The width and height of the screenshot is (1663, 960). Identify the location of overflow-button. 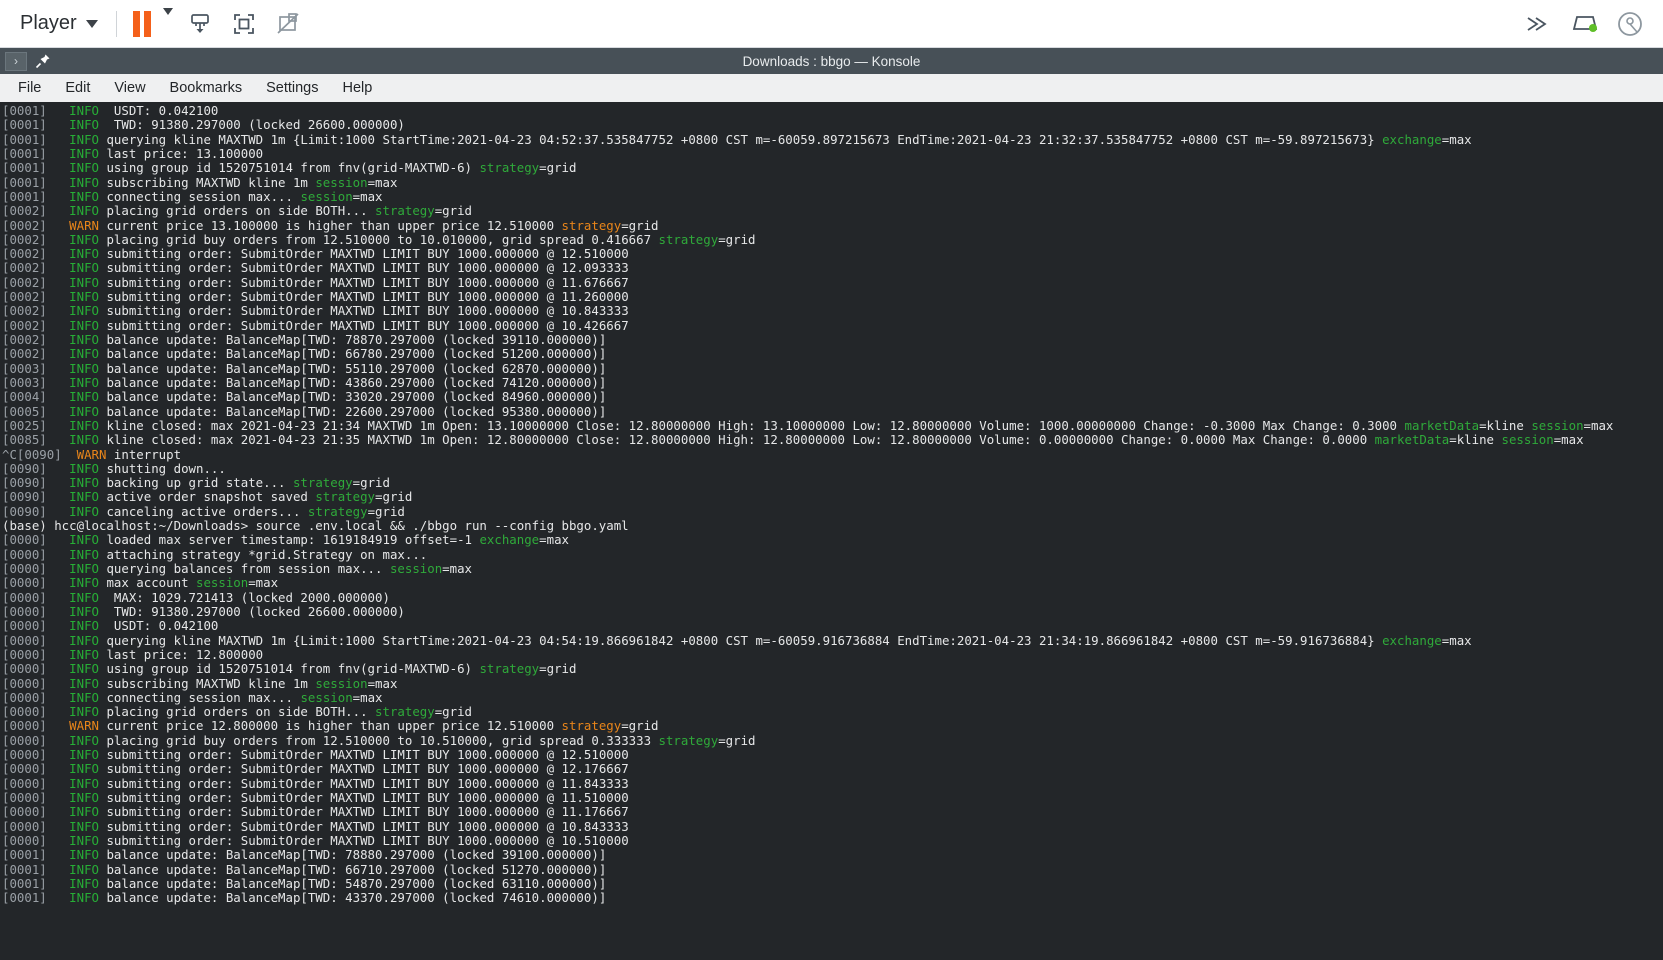
(1538, 24).